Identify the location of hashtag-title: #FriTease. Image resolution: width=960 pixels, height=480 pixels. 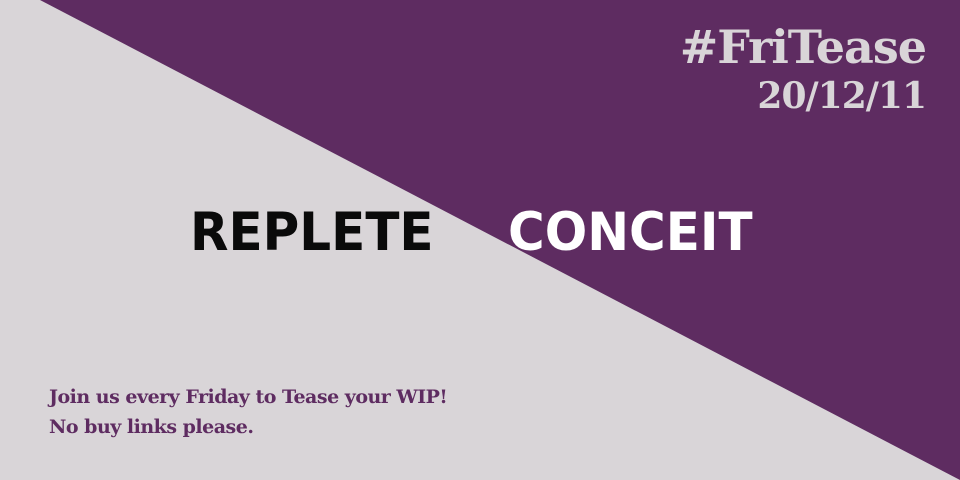
(803, 47).